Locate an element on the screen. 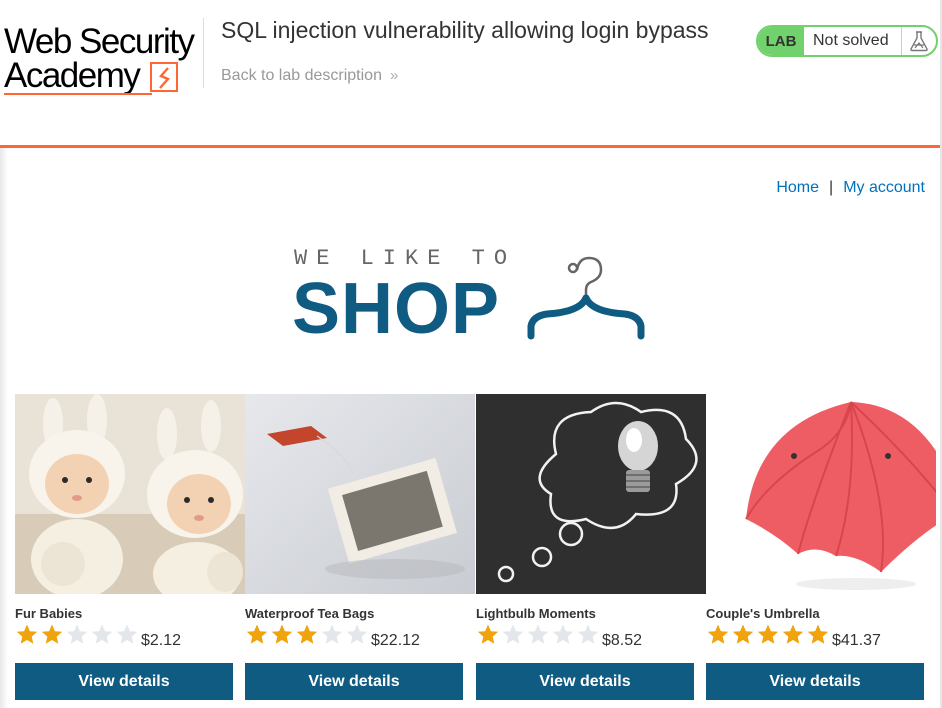 The height and width of the screenshot is (708, 942). lab-badge: LAB is located at coordinates (781, 41).